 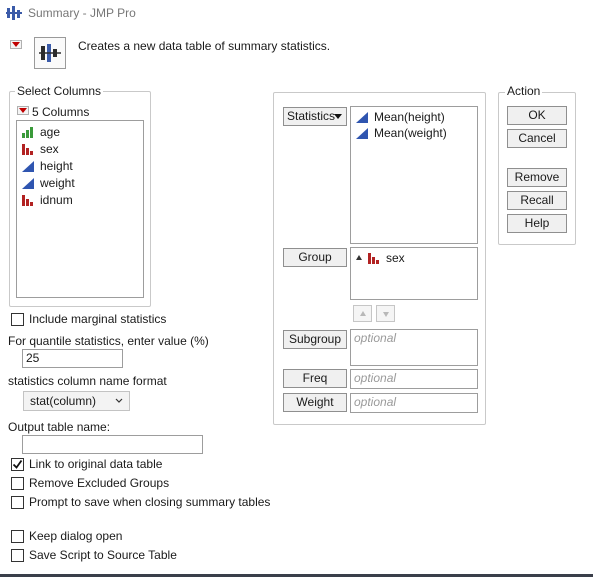 I want to click on list-item: Mean(height), so click(x=400, y=117).